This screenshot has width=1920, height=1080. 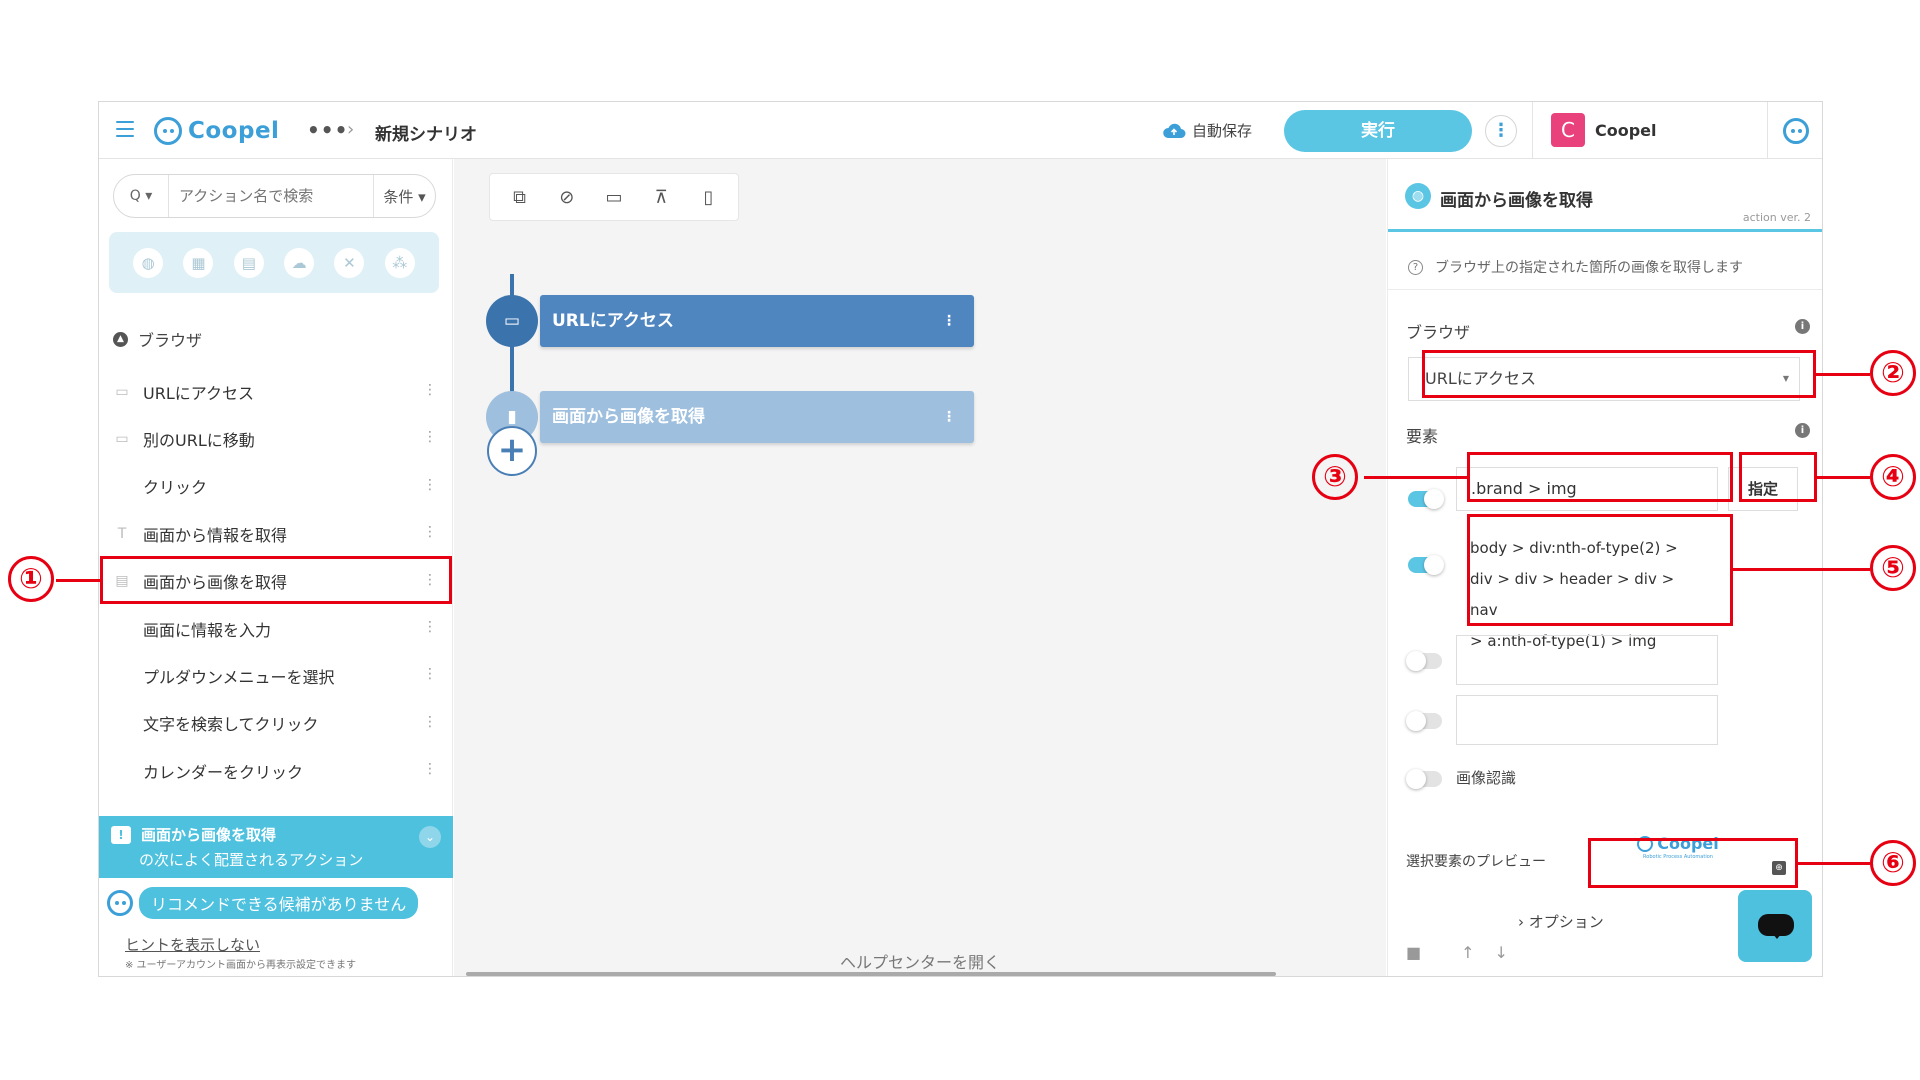 What do you see at coordinates (1222, 131) in the screenshot?
I see `autosave-label: 自動保存` at bounding box center [1222, 131].